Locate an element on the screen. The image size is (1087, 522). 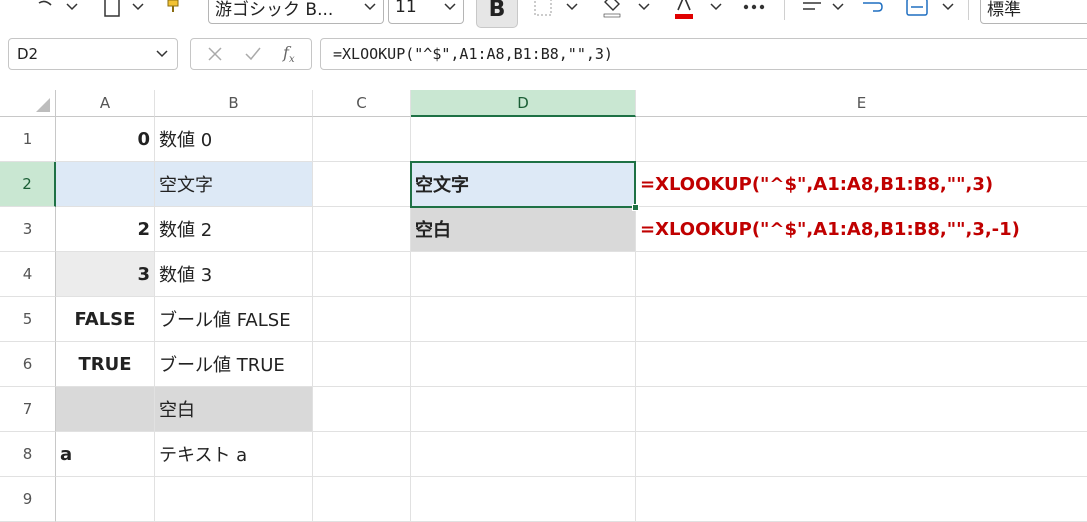
cell-a5: FALSE is located at coordinates (105, 319).